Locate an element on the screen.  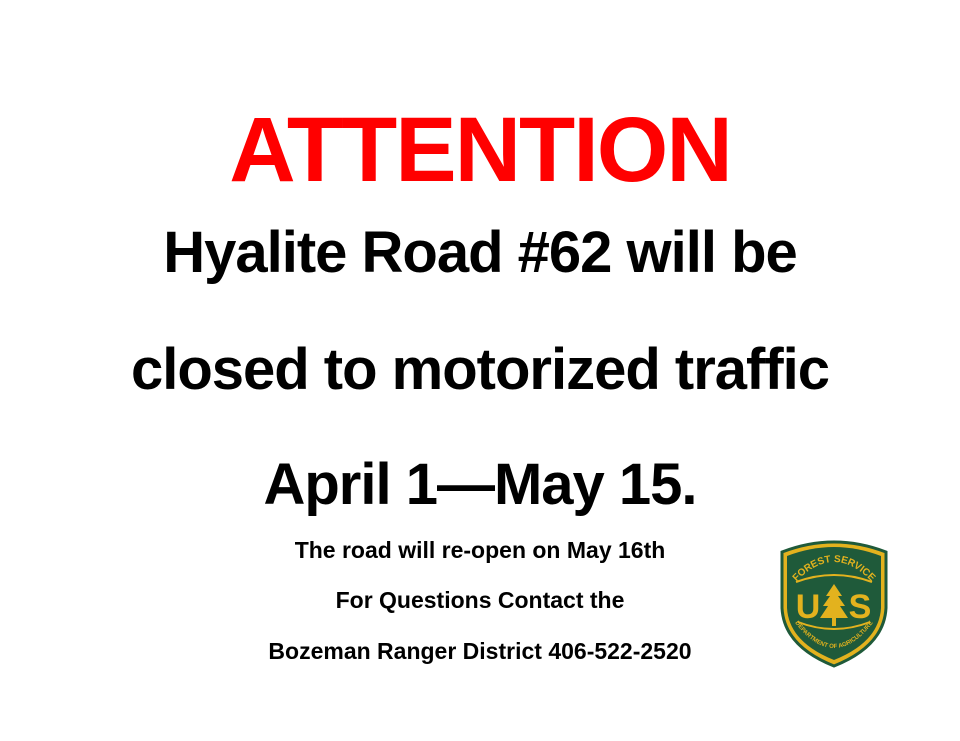
logo-letter-s: S is located at coordinates (860, 607).